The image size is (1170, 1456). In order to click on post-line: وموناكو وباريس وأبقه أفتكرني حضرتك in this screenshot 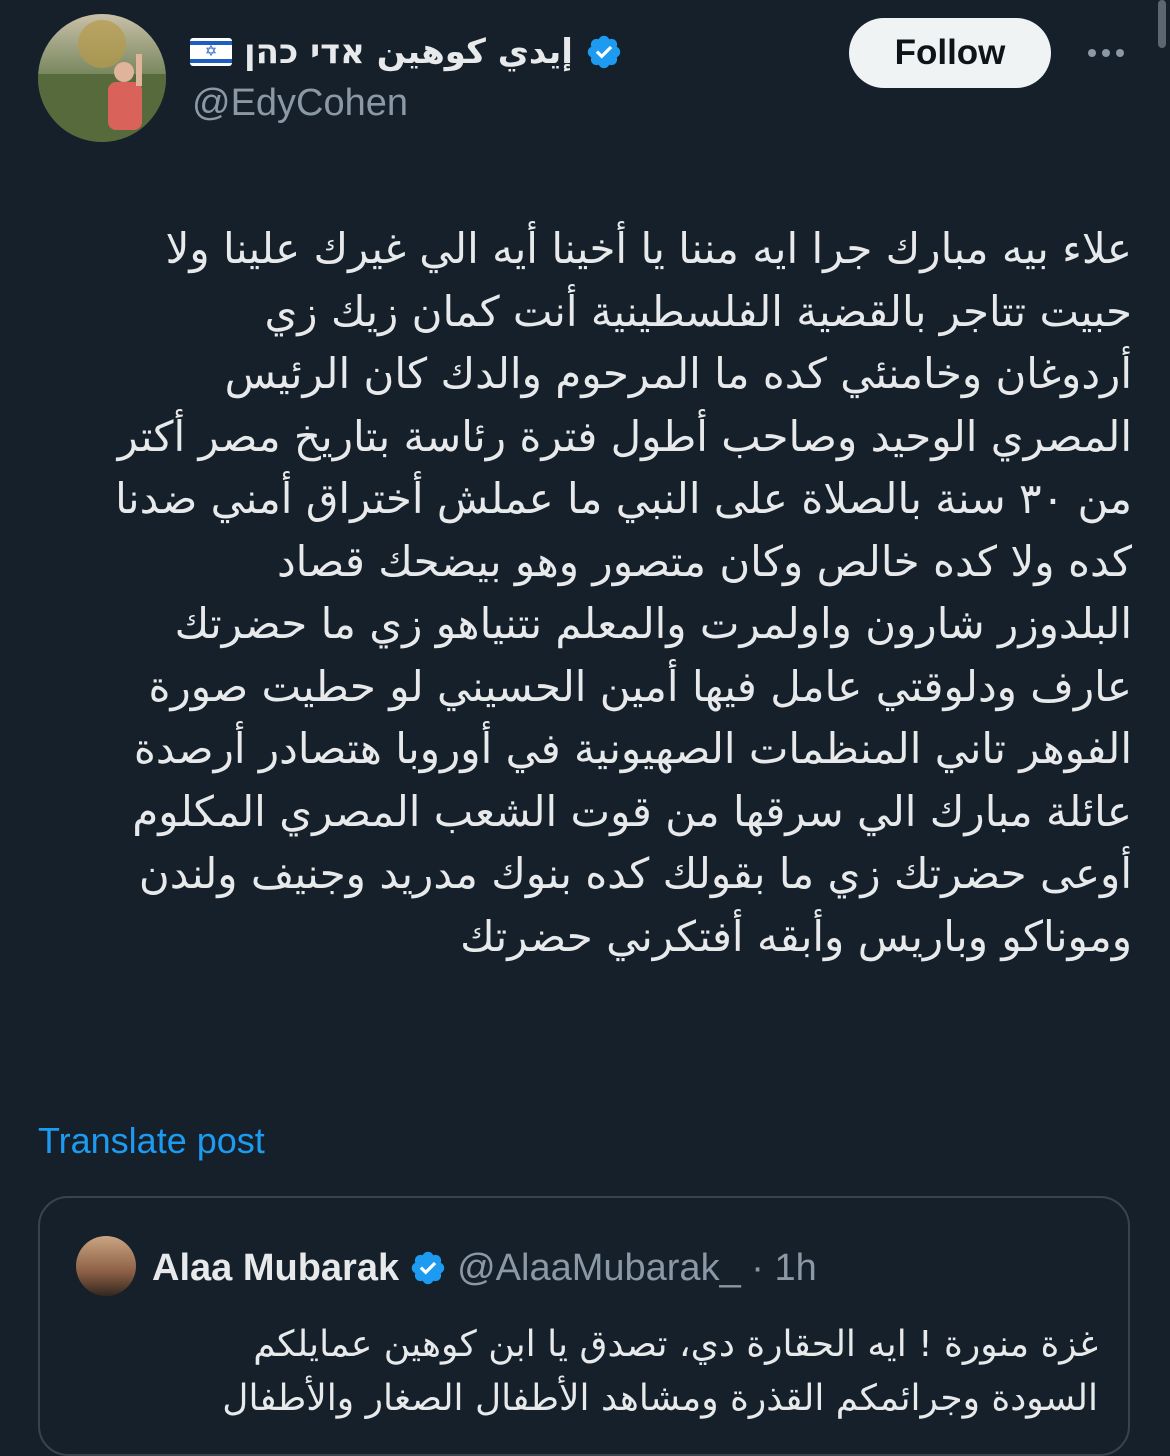, I will do `click(796, 936)`.